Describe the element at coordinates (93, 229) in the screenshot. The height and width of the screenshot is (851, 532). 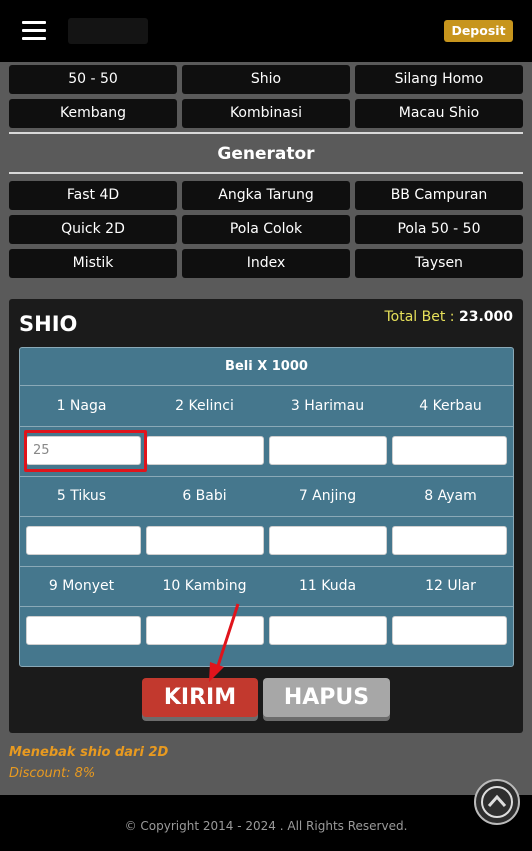
I see `gen-quick-2d-button: Quick 2D` at that location.